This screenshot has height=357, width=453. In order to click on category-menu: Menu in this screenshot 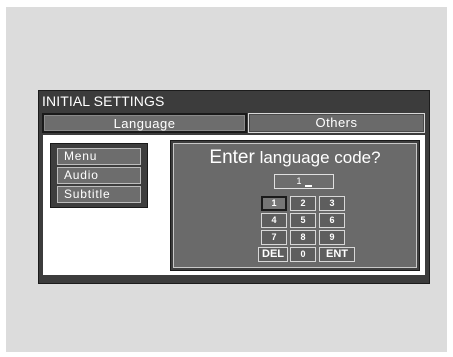, I will do `click(99, 156)`.